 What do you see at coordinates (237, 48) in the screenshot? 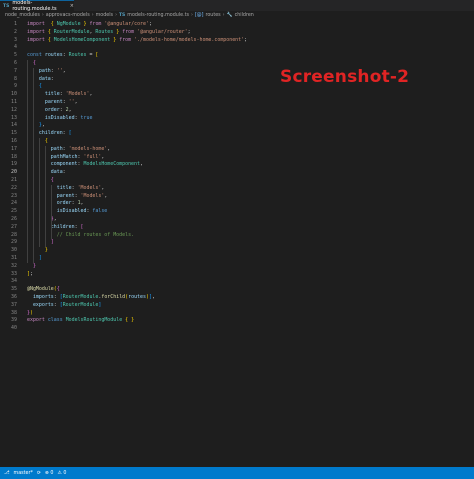
I see `code-line: 4` at bounding box center [237, 48].